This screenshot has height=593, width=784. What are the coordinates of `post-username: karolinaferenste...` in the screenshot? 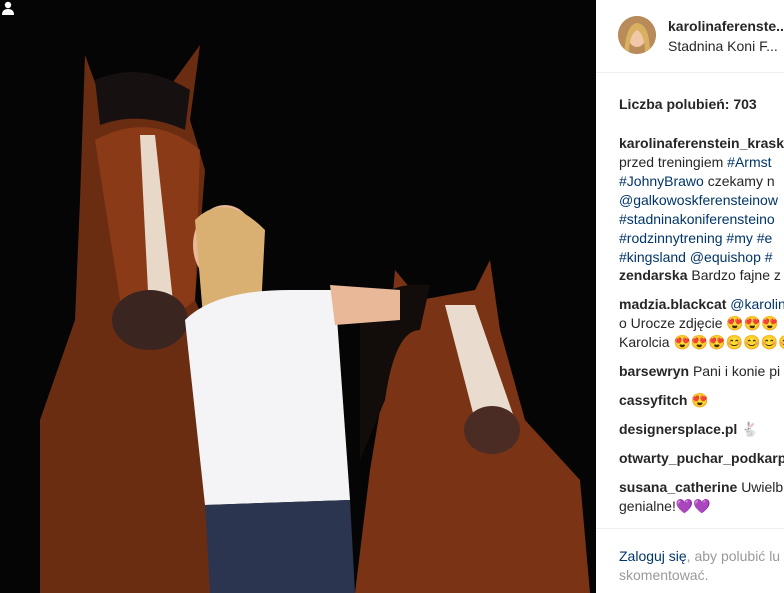 It's located at (726, 26).